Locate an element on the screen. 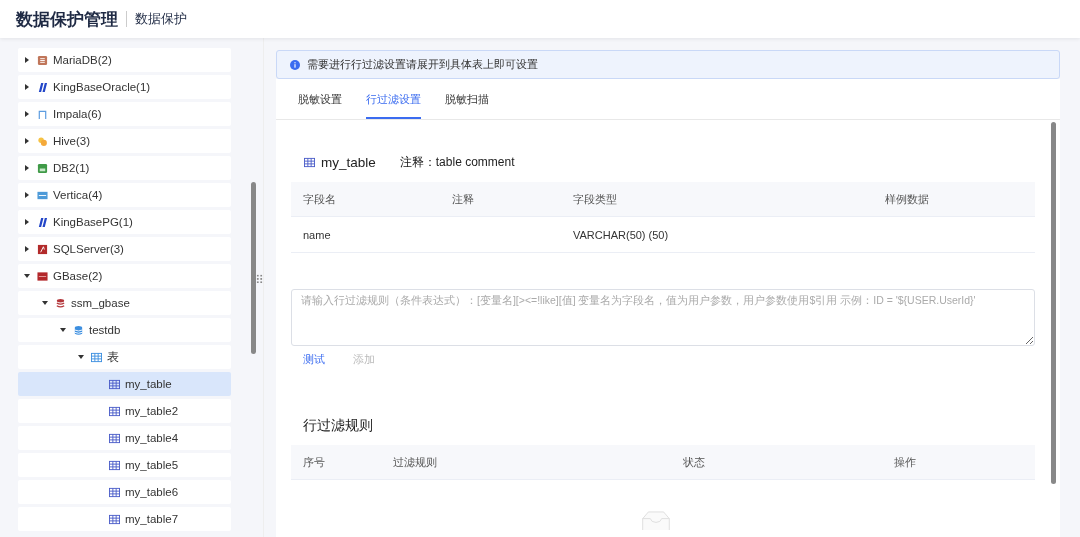 The image size is (1080, 537). breadcrumb: 数据保护 is located at coordinates (161, 19).